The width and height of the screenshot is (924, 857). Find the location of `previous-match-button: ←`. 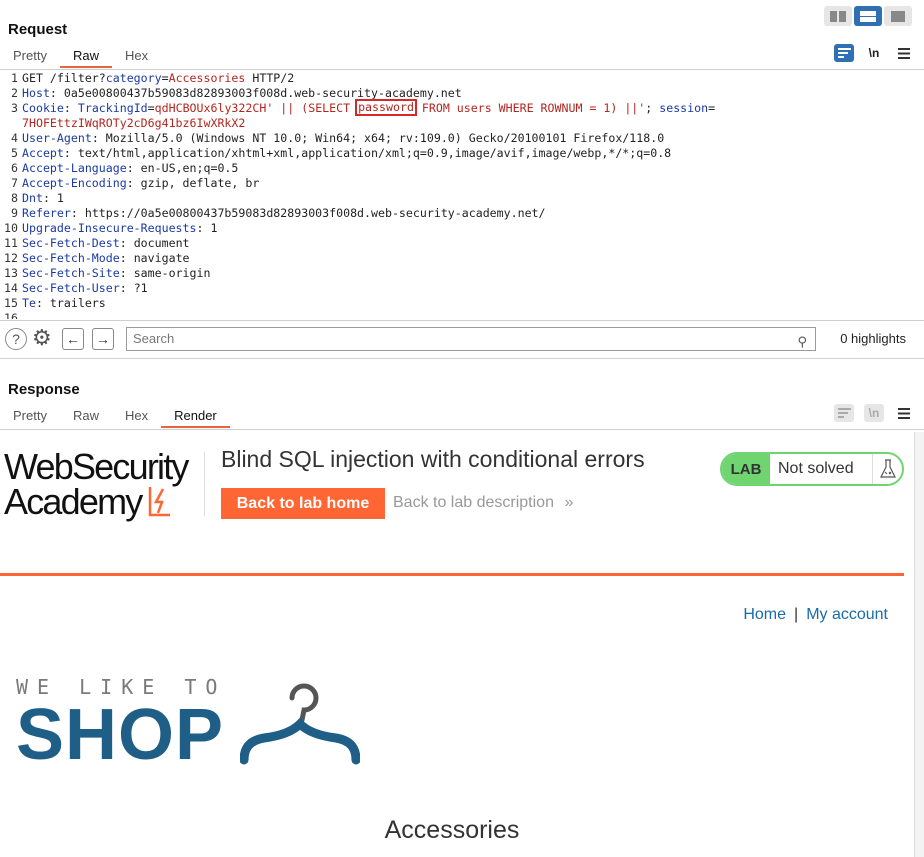

previous-match-button: ← is located at coordinates (73, 339).